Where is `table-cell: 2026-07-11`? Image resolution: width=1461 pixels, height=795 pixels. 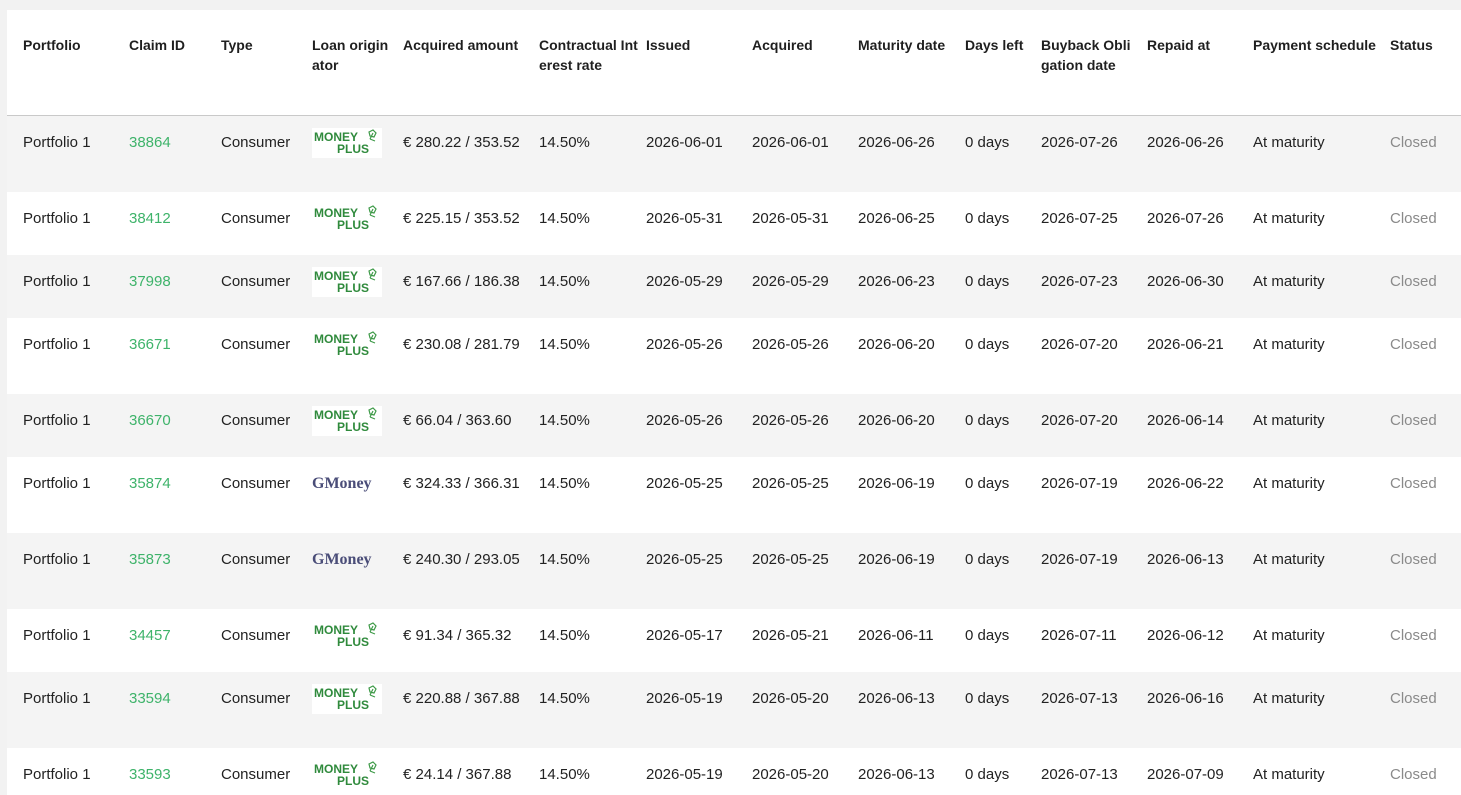 table-cell: 2026-07-11 is located at coordinates (1094, 640).